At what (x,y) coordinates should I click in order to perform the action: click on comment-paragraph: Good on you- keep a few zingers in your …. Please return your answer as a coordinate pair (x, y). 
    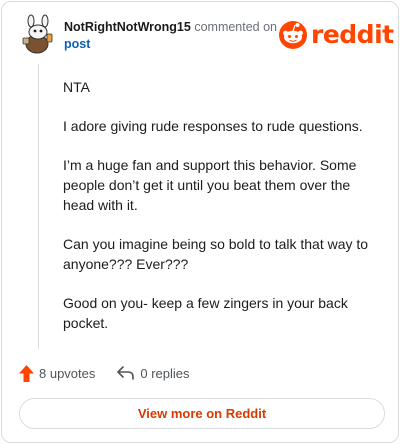
    Looking at the image, I should click on (205, 313).